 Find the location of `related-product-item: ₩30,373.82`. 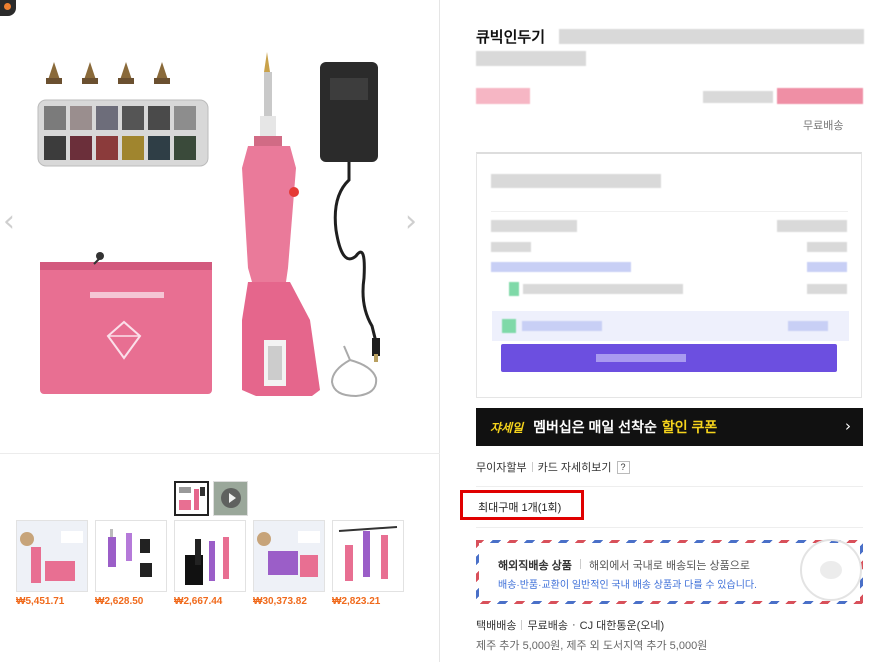

related-product-item: ₩30,373.82 is located at coordinates (289, 563).